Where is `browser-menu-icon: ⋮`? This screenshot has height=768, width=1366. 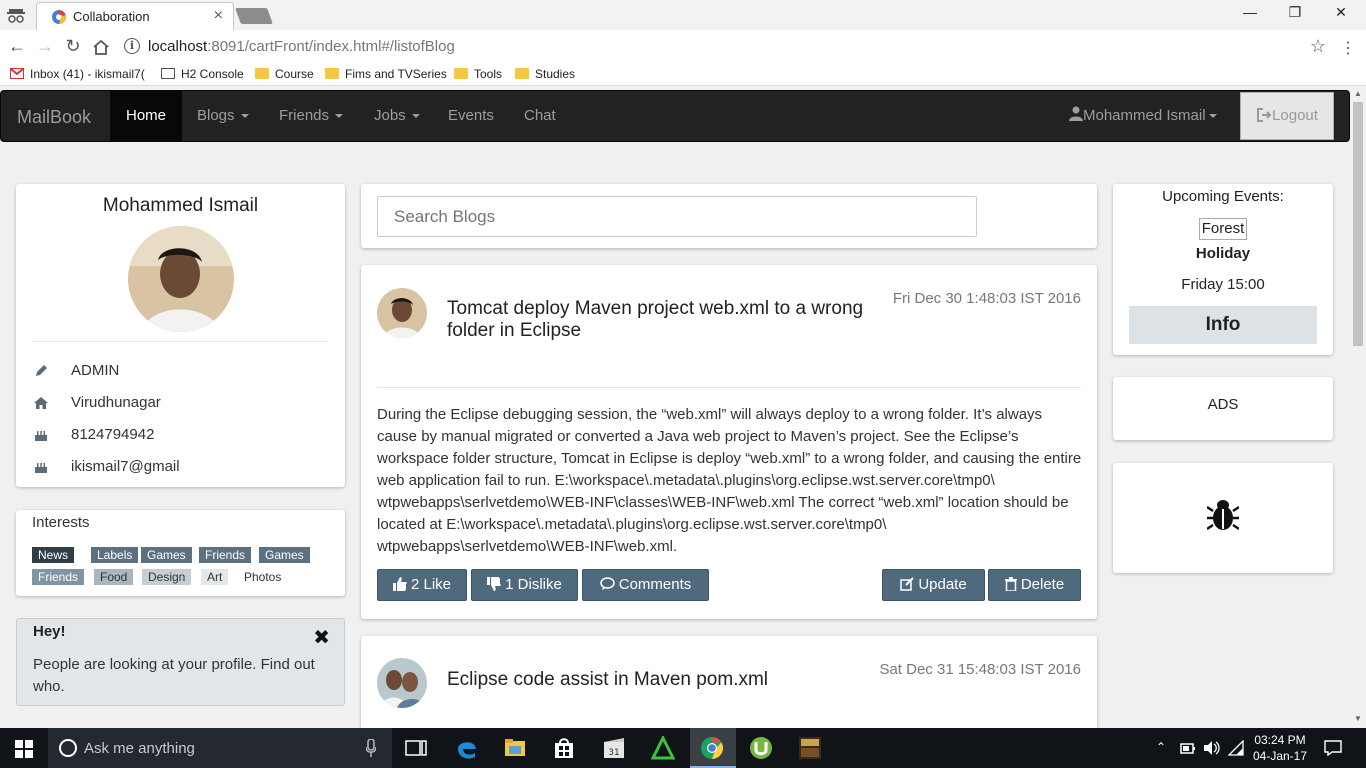
browser-menu-icon: ⋮ is located at coordinates (1348, 48).